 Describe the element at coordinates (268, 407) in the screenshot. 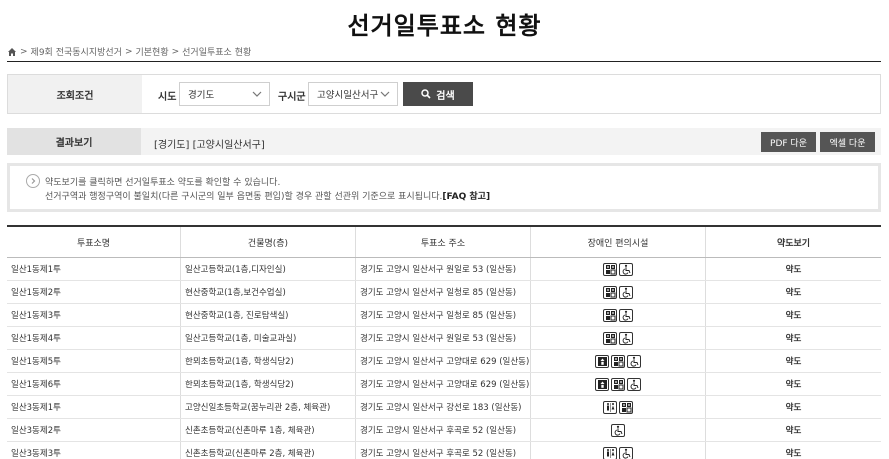

I see `building-cell: 고양신일초등학교(꿈누리관 2층, 체육관)` at that location.